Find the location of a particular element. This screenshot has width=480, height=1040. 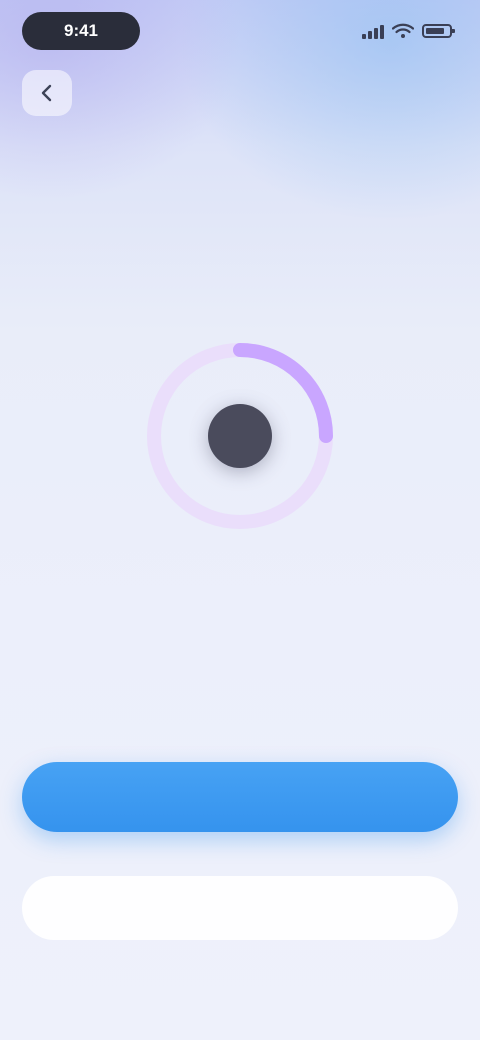

primary-action-button is located at coordinates (240, 797).